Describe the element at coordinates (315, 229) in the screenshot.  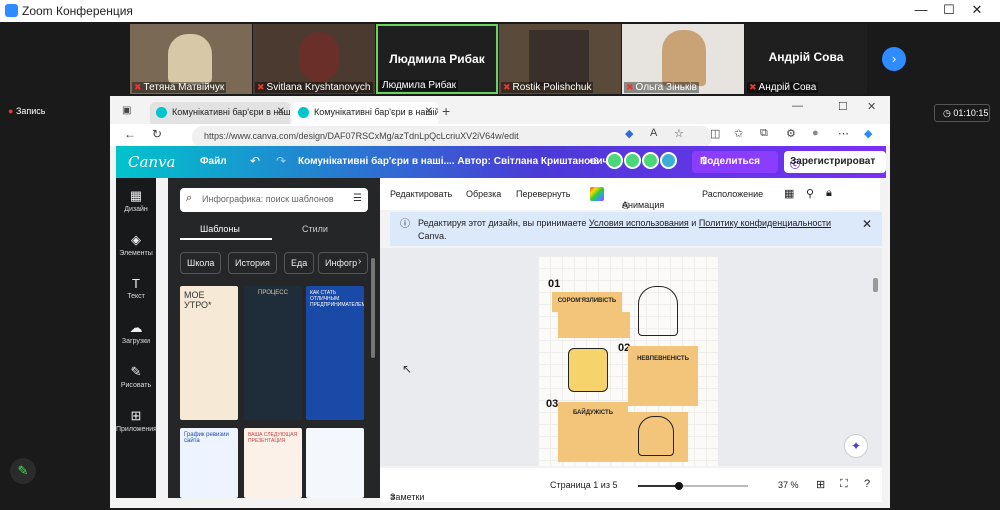
I see `tab-styles: Стили` at that location.